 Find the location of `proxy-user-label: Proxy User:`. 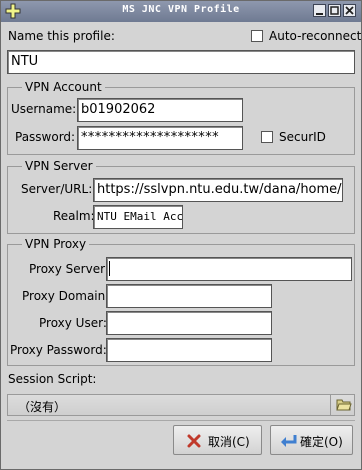

proxy-user-label: Proxy User: is located at coordinates (73, 323).